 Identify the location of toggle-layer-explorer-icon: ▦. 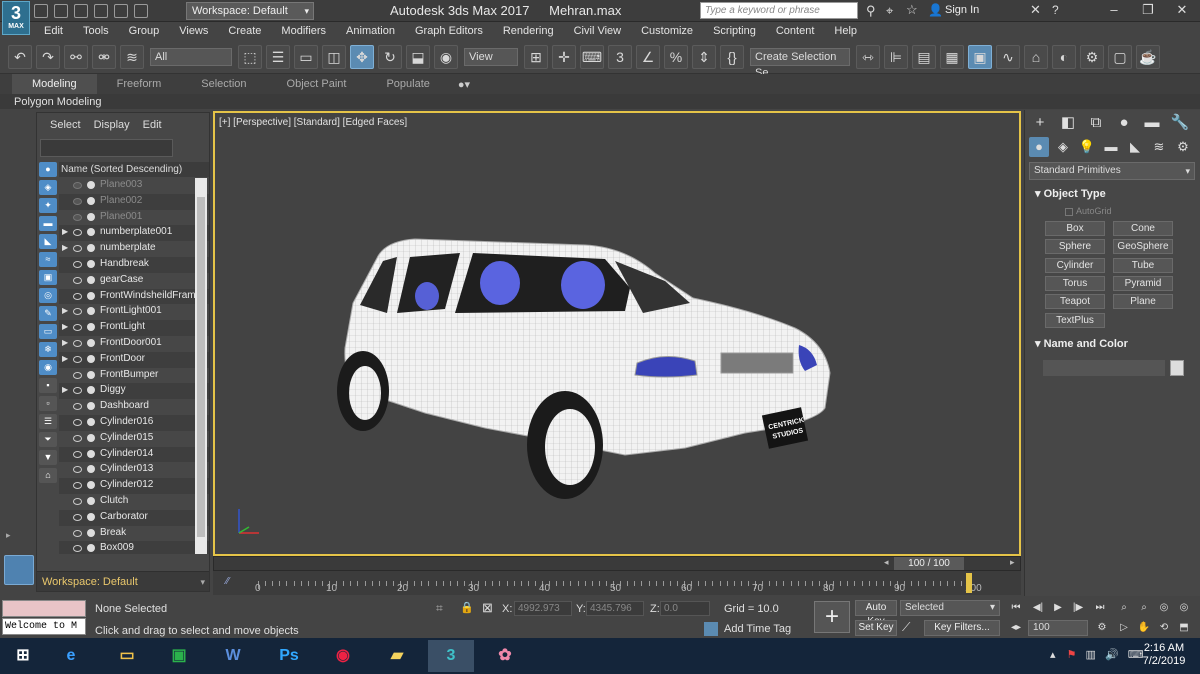
(952, 56).